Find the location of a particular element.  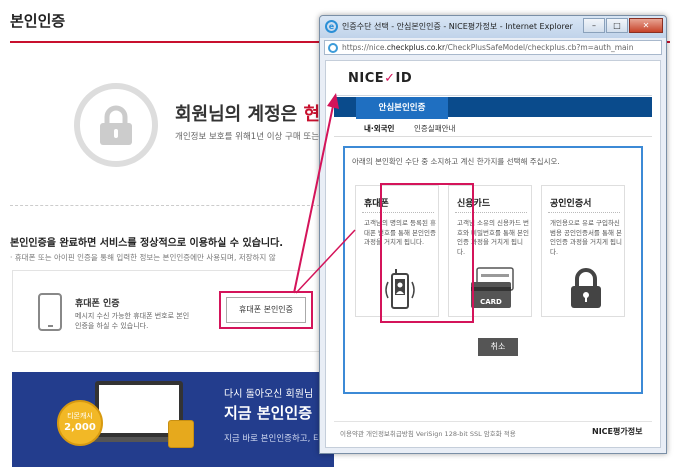

ie-icon: e is located at coordinates (331, 26).